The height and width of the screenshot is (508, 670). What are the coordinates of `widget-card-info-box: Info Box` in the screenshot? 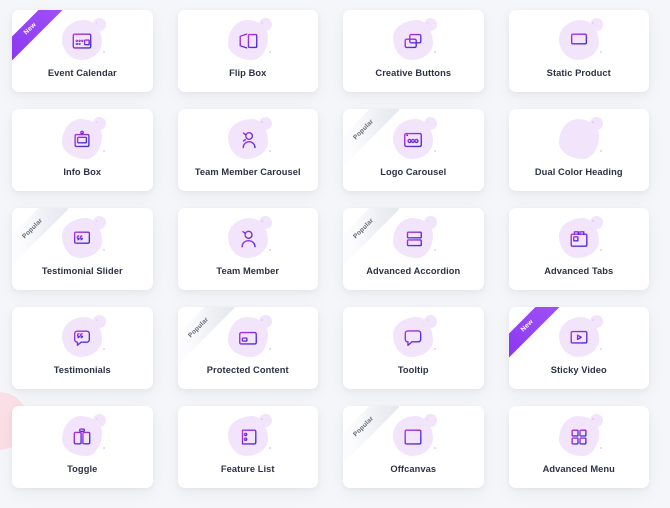 It's located at (82, 150).